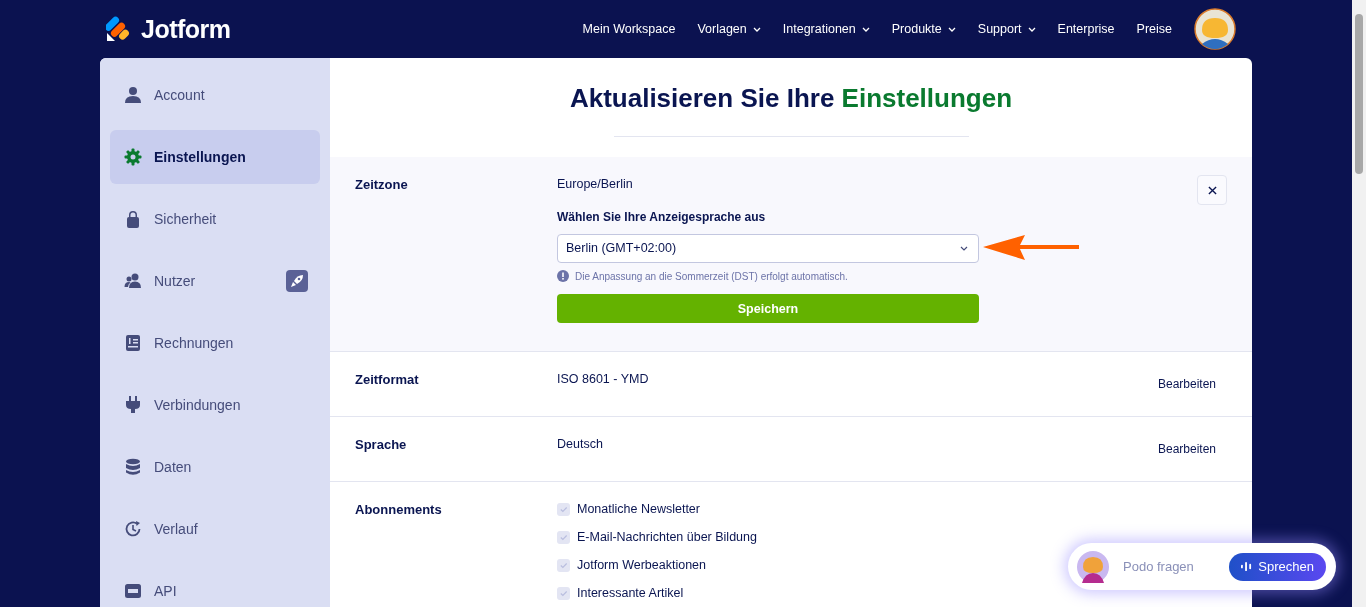 The image size is (1366, 607). Describe the element at coordinates (1359, 303) in the screenshot. I see `scrollbar` at that location.